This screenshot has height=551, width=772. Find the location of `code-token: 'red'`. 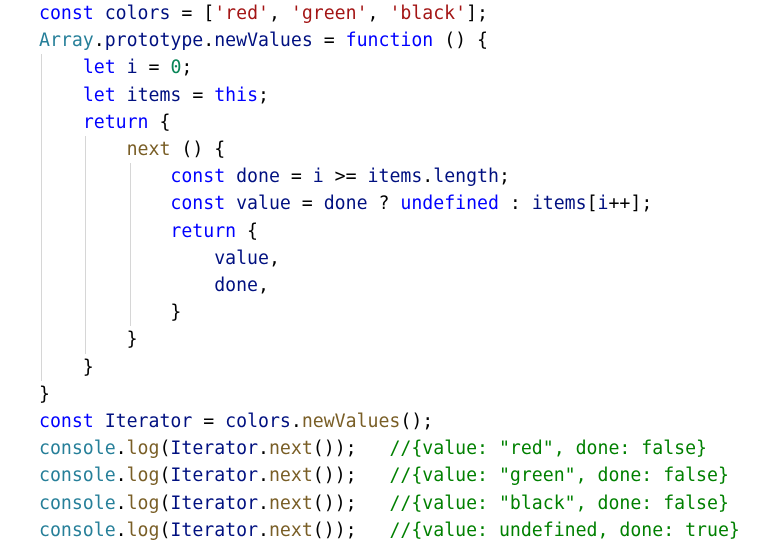

code-token: 'red' is located at coordinates (241, 13).